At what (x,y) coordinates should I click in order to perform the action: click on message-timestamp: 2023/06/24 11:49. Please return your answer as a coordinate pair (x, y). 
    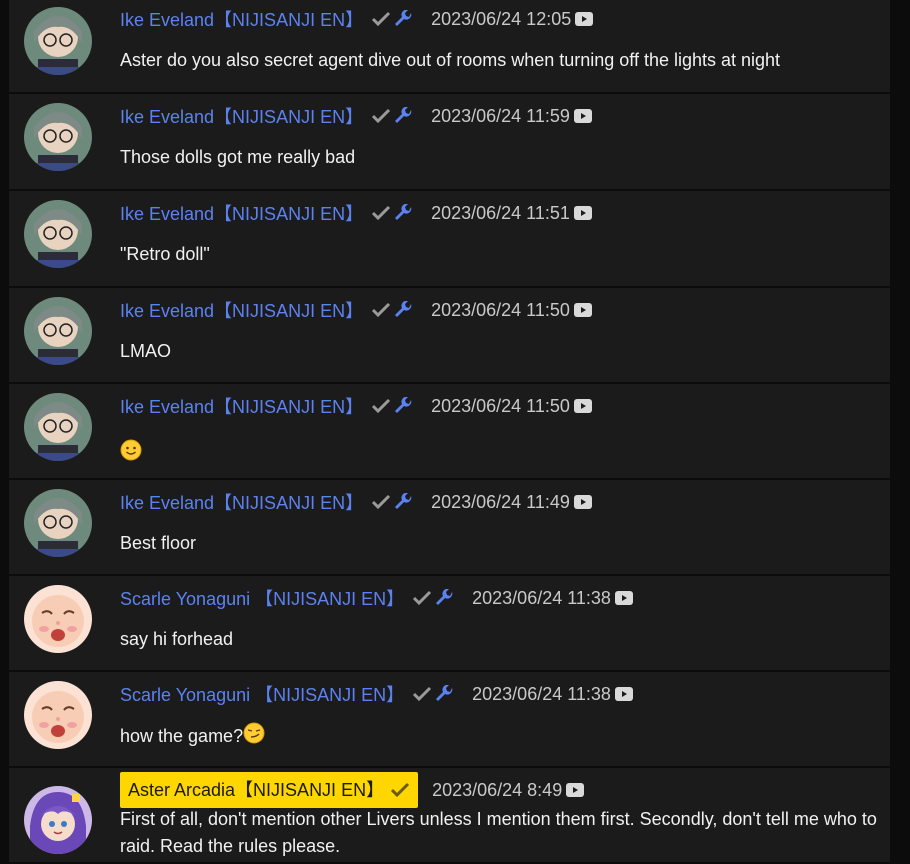
    Looking at the image, I should click on (500, 501).